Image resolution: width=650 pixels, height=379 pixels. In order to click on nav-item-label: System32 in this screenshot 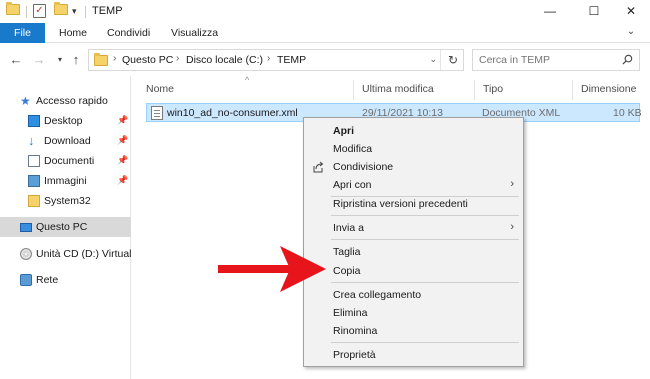, I will do `click(67, 201)`.